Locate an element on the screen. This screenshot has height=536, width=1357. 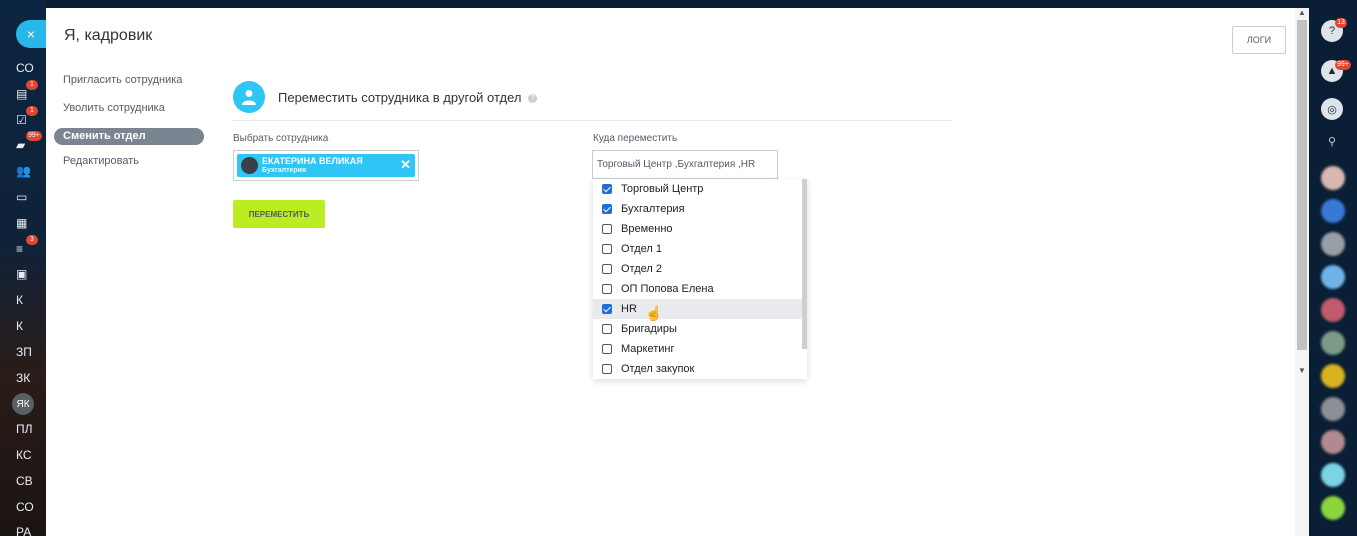
page-scrollbar: ▲ ▼ is located at coordinates (1302, 272).